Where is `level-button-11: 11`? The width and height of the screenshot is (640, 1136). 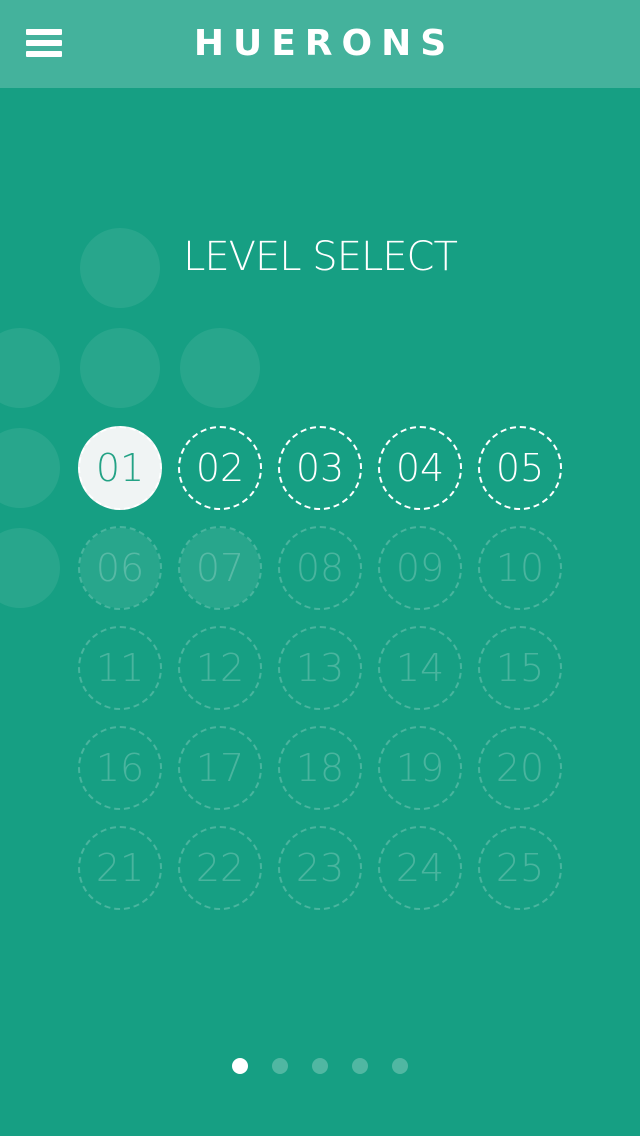
level-button-11: 11 is located at coordinates (120, 668).